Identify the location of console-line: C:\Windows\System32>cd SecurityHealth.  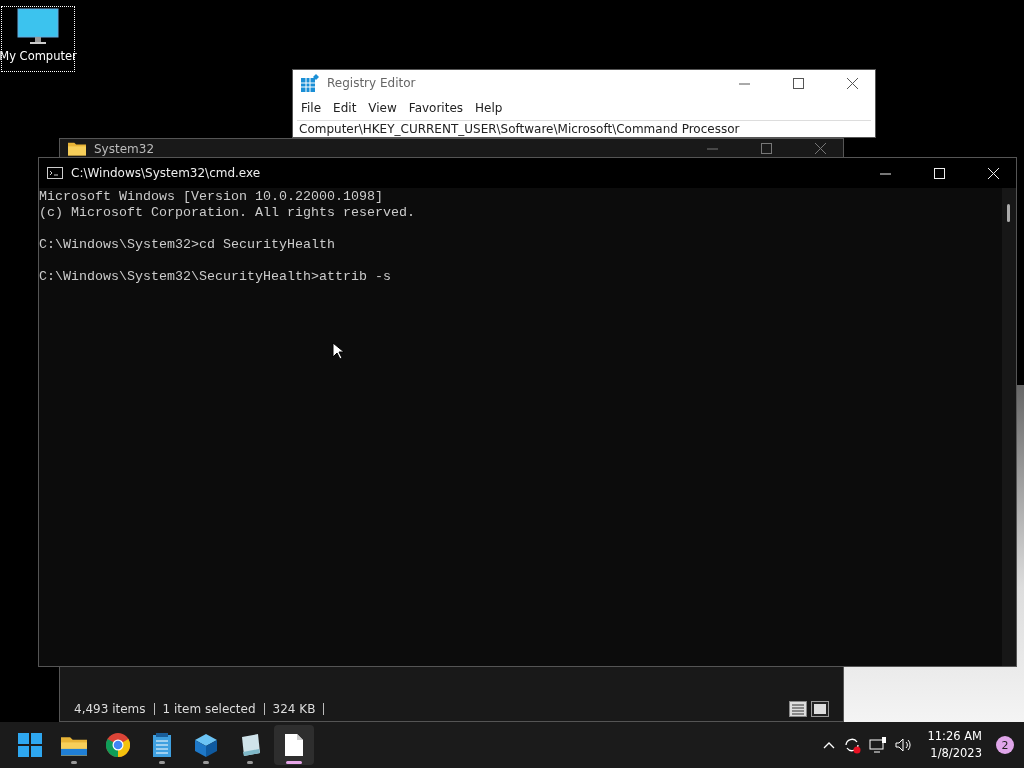
(187, 245).